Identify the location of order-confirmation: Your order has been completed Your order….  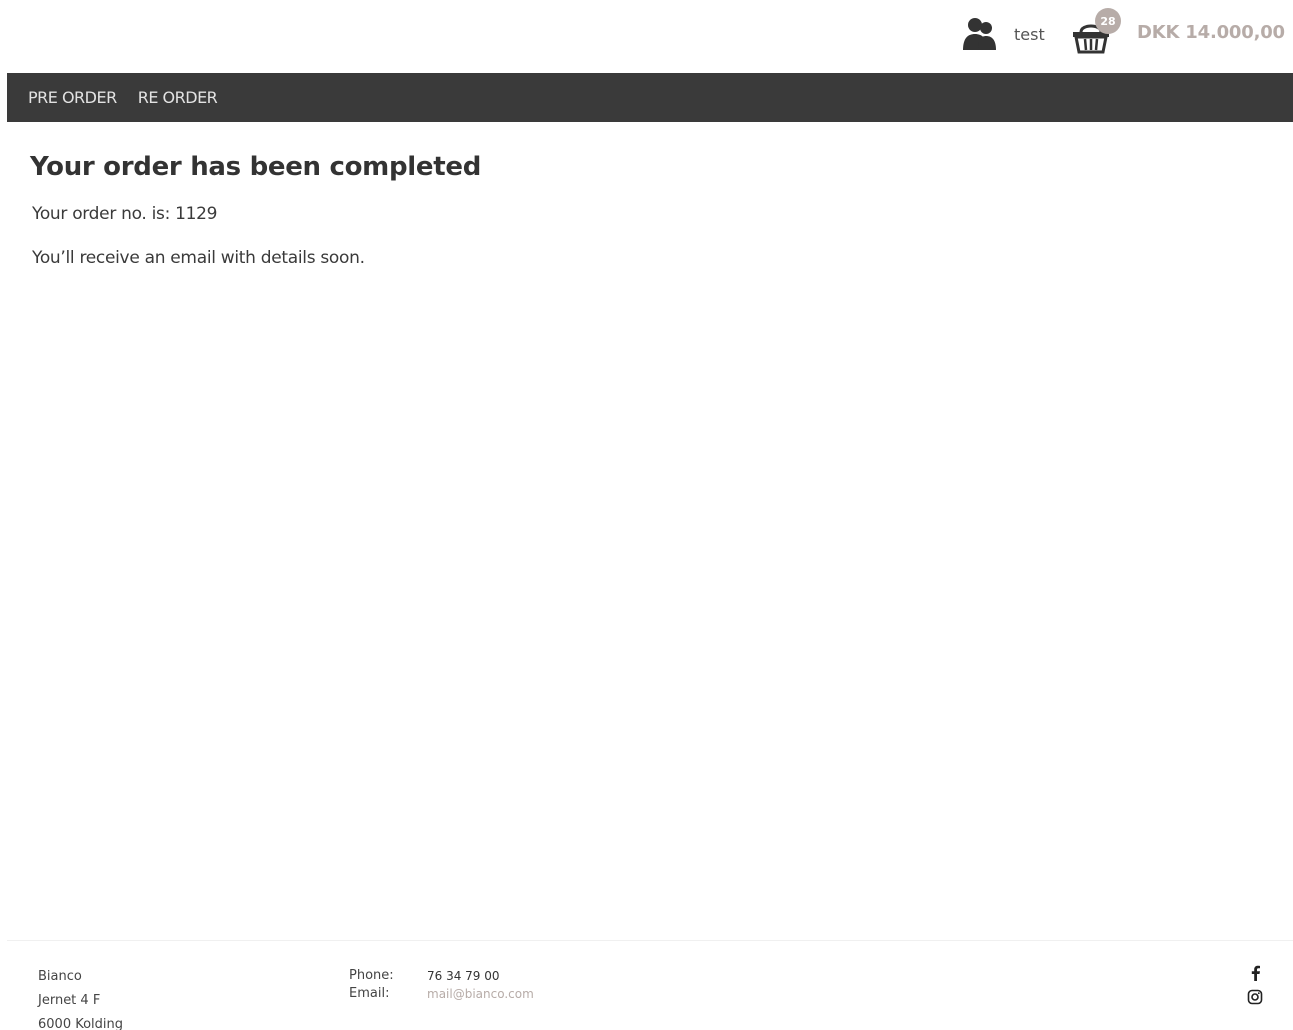
(630, 210).